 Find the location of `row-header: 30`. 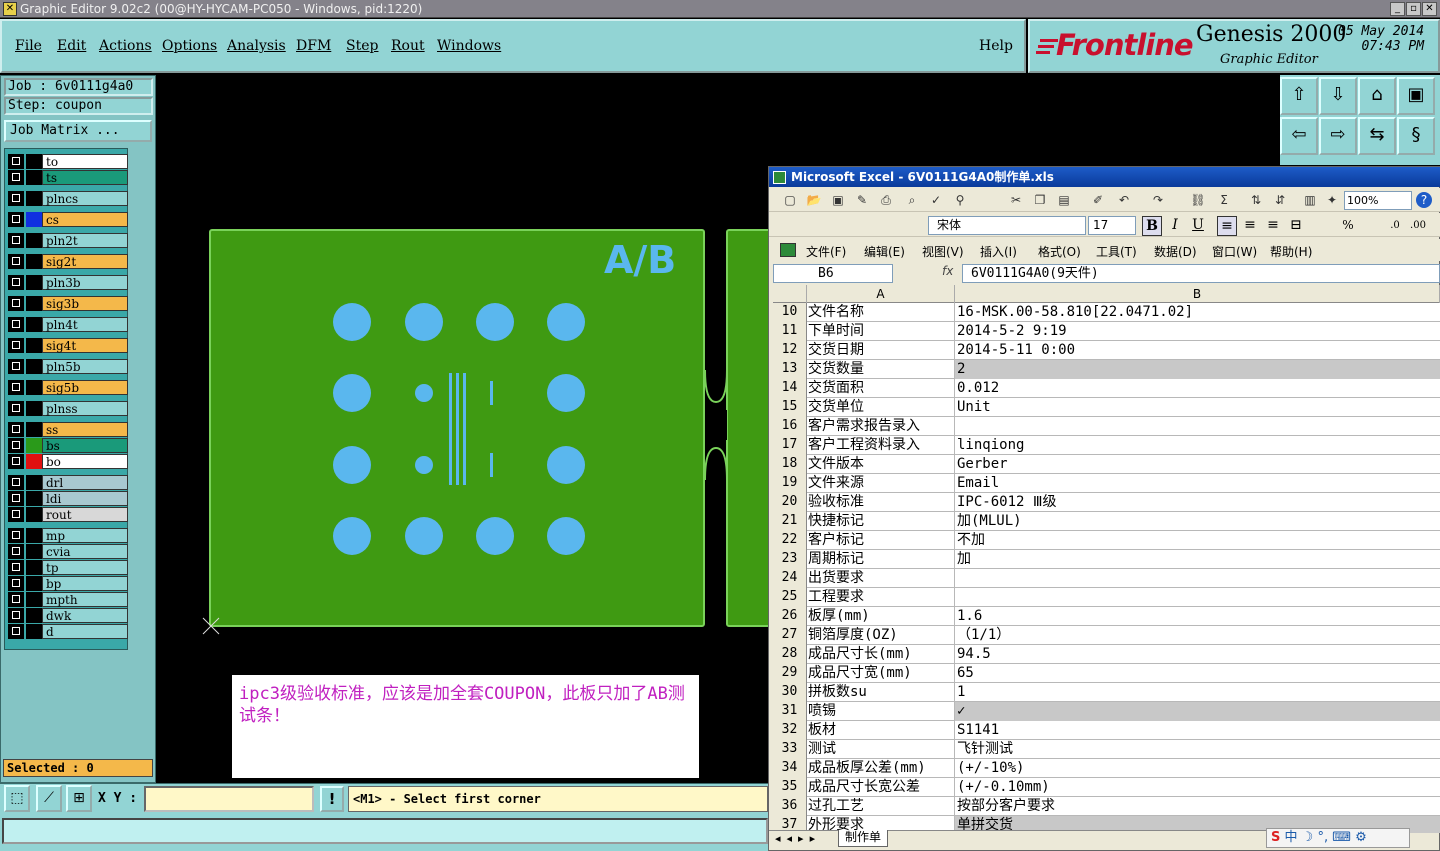

row-header: 30 is located at coordinates (790, 692).